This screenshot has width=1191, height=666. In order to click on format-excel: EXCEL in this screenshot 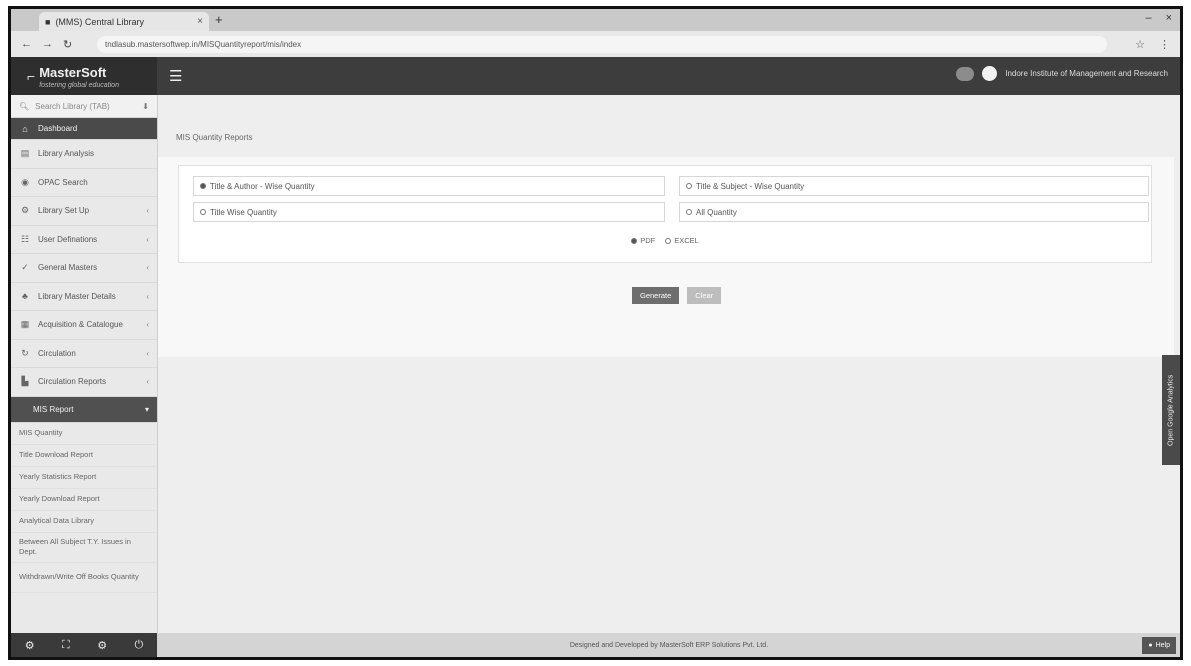, I will do `click(682, 240)`.